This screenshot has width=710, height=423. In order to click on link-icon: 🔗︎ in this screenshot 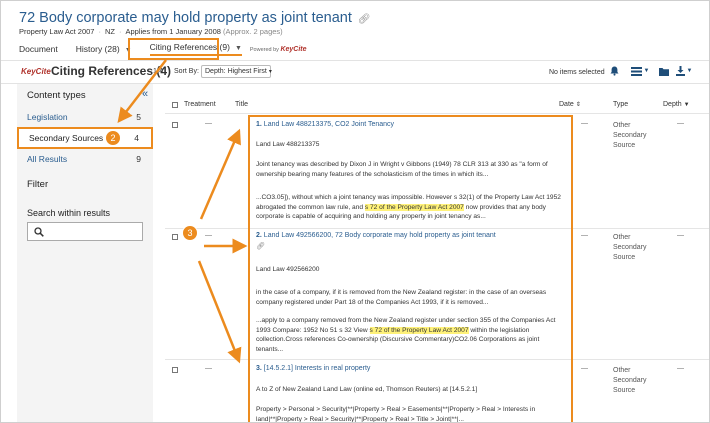, I will do `click(364, 19)`.